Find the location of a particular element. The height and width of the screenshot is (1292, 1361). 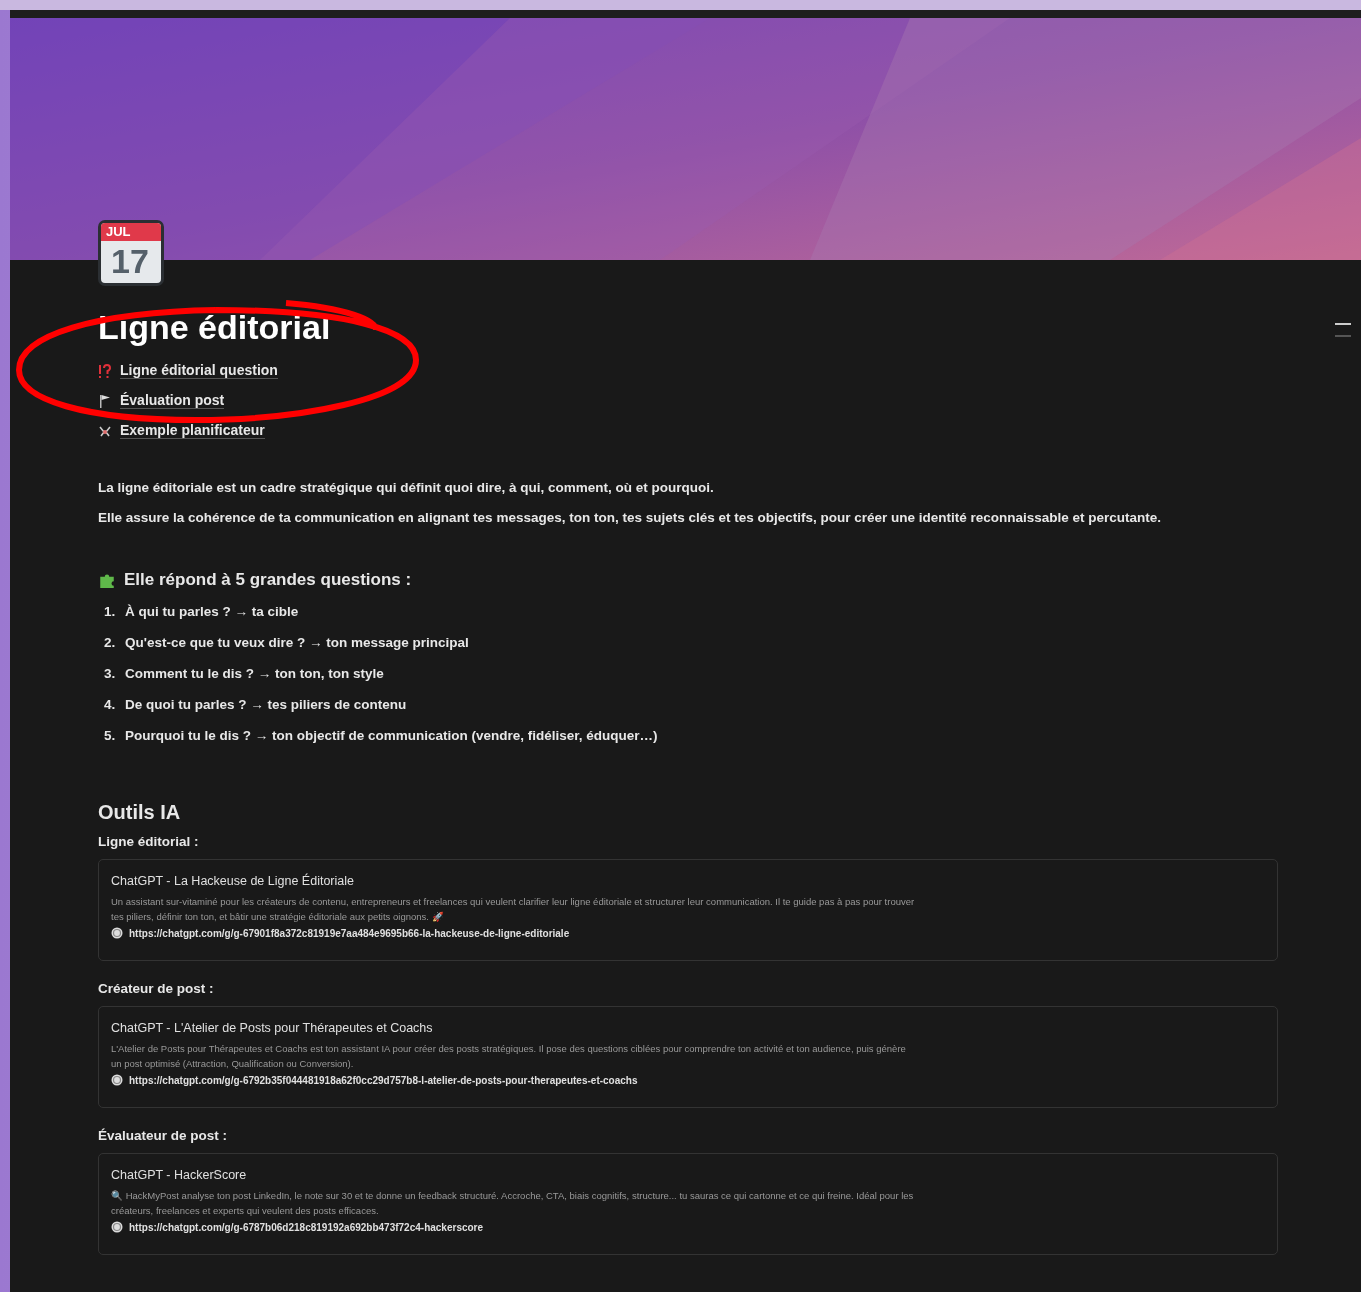

list-item-text: Qu'est-ce que tu veux dire ? → ton message principal is located at coordinates (297, 642).